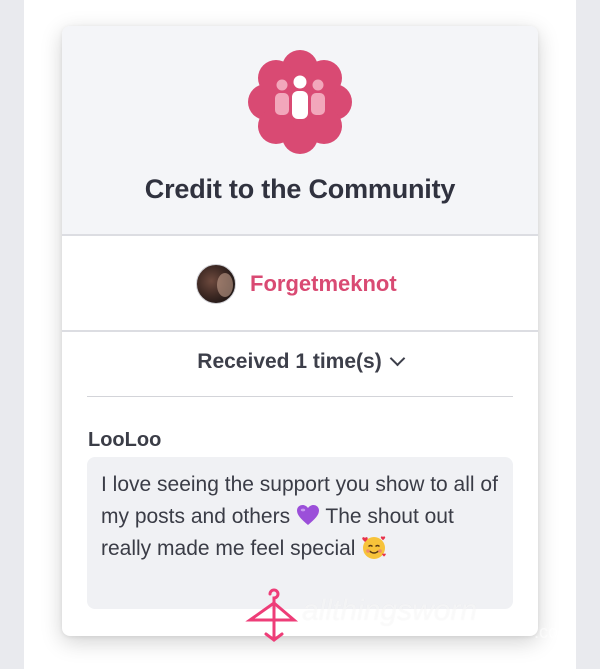 Image resolution: width=600 pixels, height=669 pixels. What do you see at coordinates (272, 615) in the screenshot?
I see `hanger-icon` at bounding box center [272, 615].